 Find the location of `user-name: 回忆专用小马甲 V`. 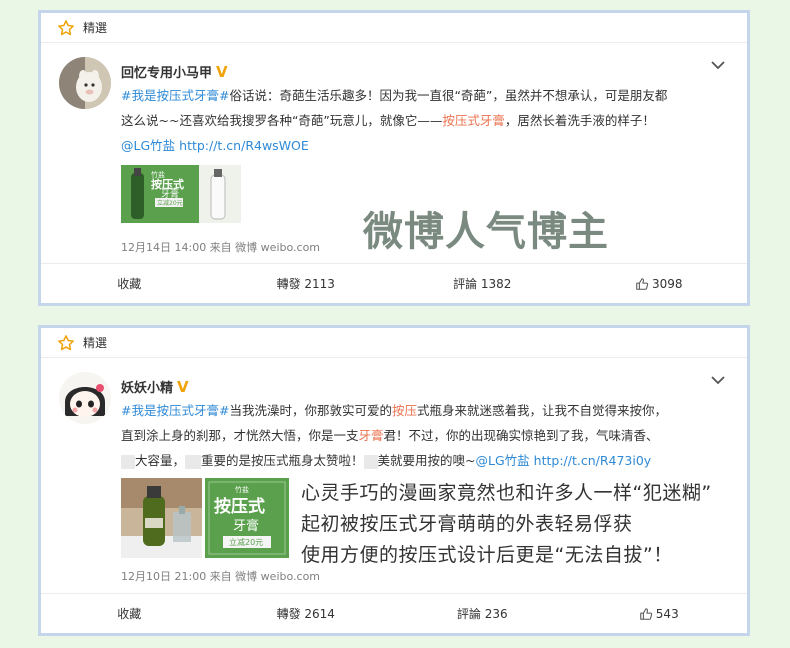

user-name: 回忆专用小马甲 V is located at coordinates (174, 72).